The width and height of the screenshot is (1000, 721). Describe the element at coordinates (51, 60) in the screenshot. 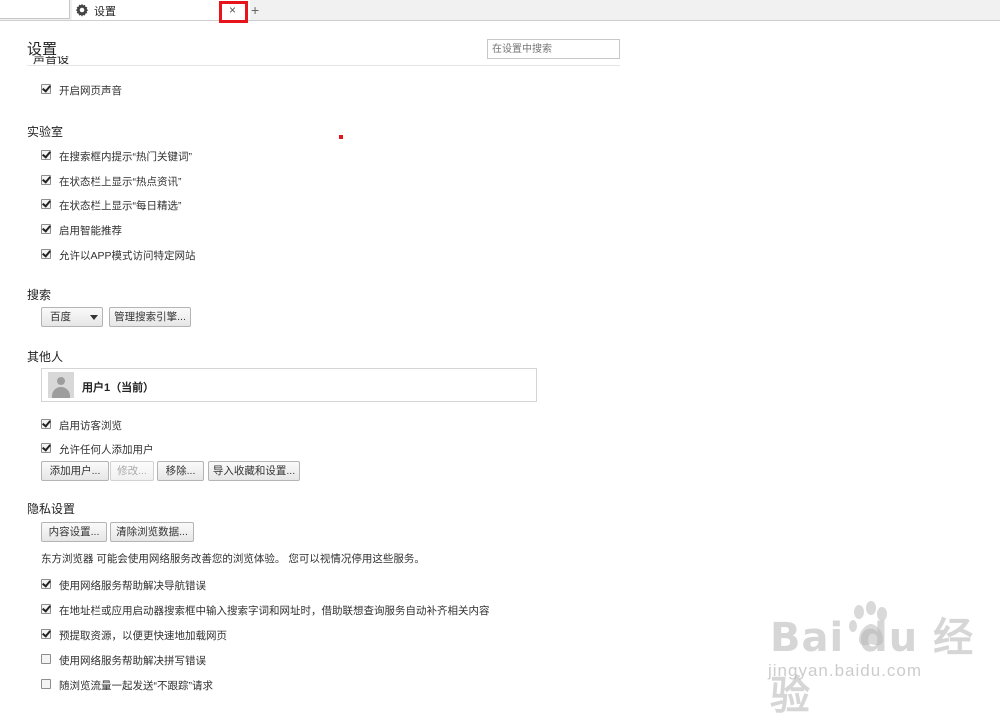

I see `sound-section-title-clipped: 声音设置` at that location.